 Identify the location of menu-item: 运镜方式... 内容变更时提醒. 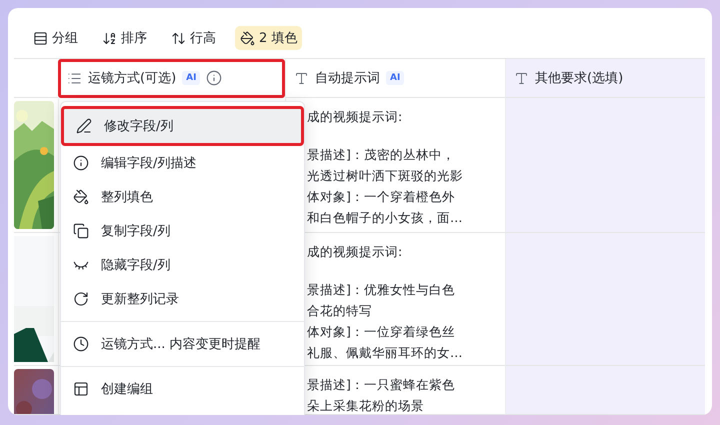
(182, 344).